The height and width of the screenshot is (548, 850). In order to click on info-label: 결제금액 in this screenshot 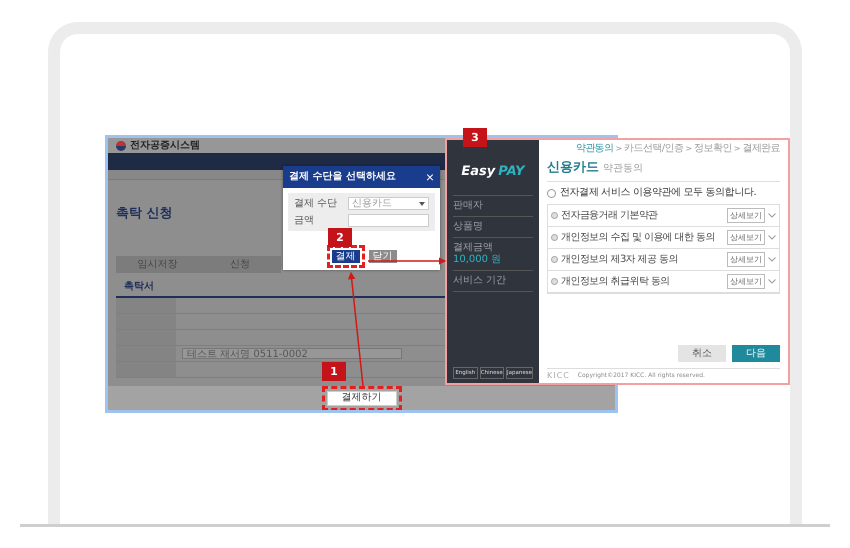, I will do `click(473, 248)`.